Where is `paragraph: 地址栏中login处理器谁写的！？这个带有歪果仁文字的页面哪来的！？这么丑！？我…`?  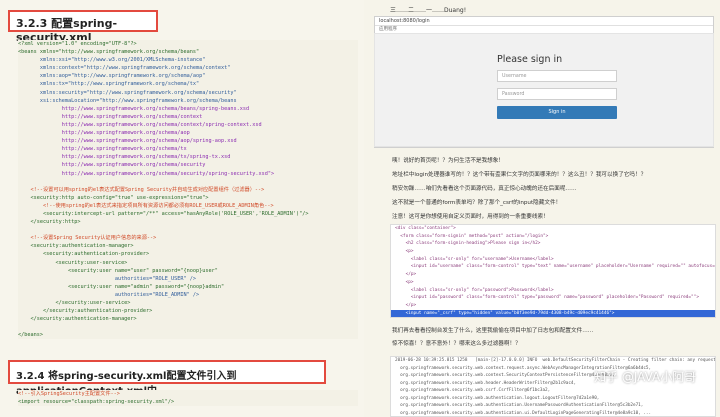 paragraph: 地址栏中login处理器谁写的！？这个带有歪果仁文字的页面哪来的！？这么丑！？我… is located at coordinates (519, 175).